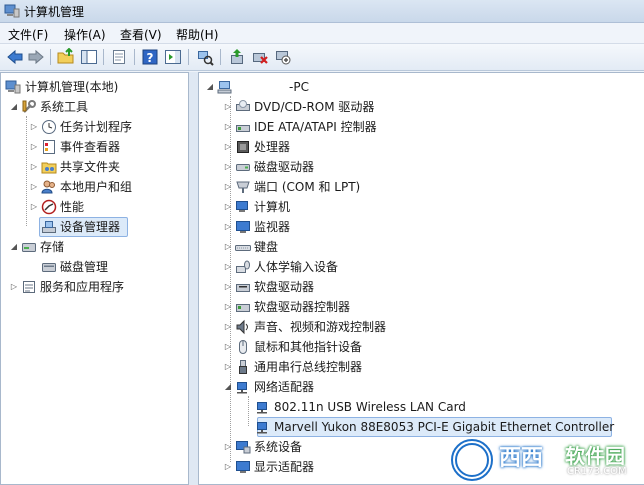  I want to click on uninstall-device-icon, so click(260, 57).